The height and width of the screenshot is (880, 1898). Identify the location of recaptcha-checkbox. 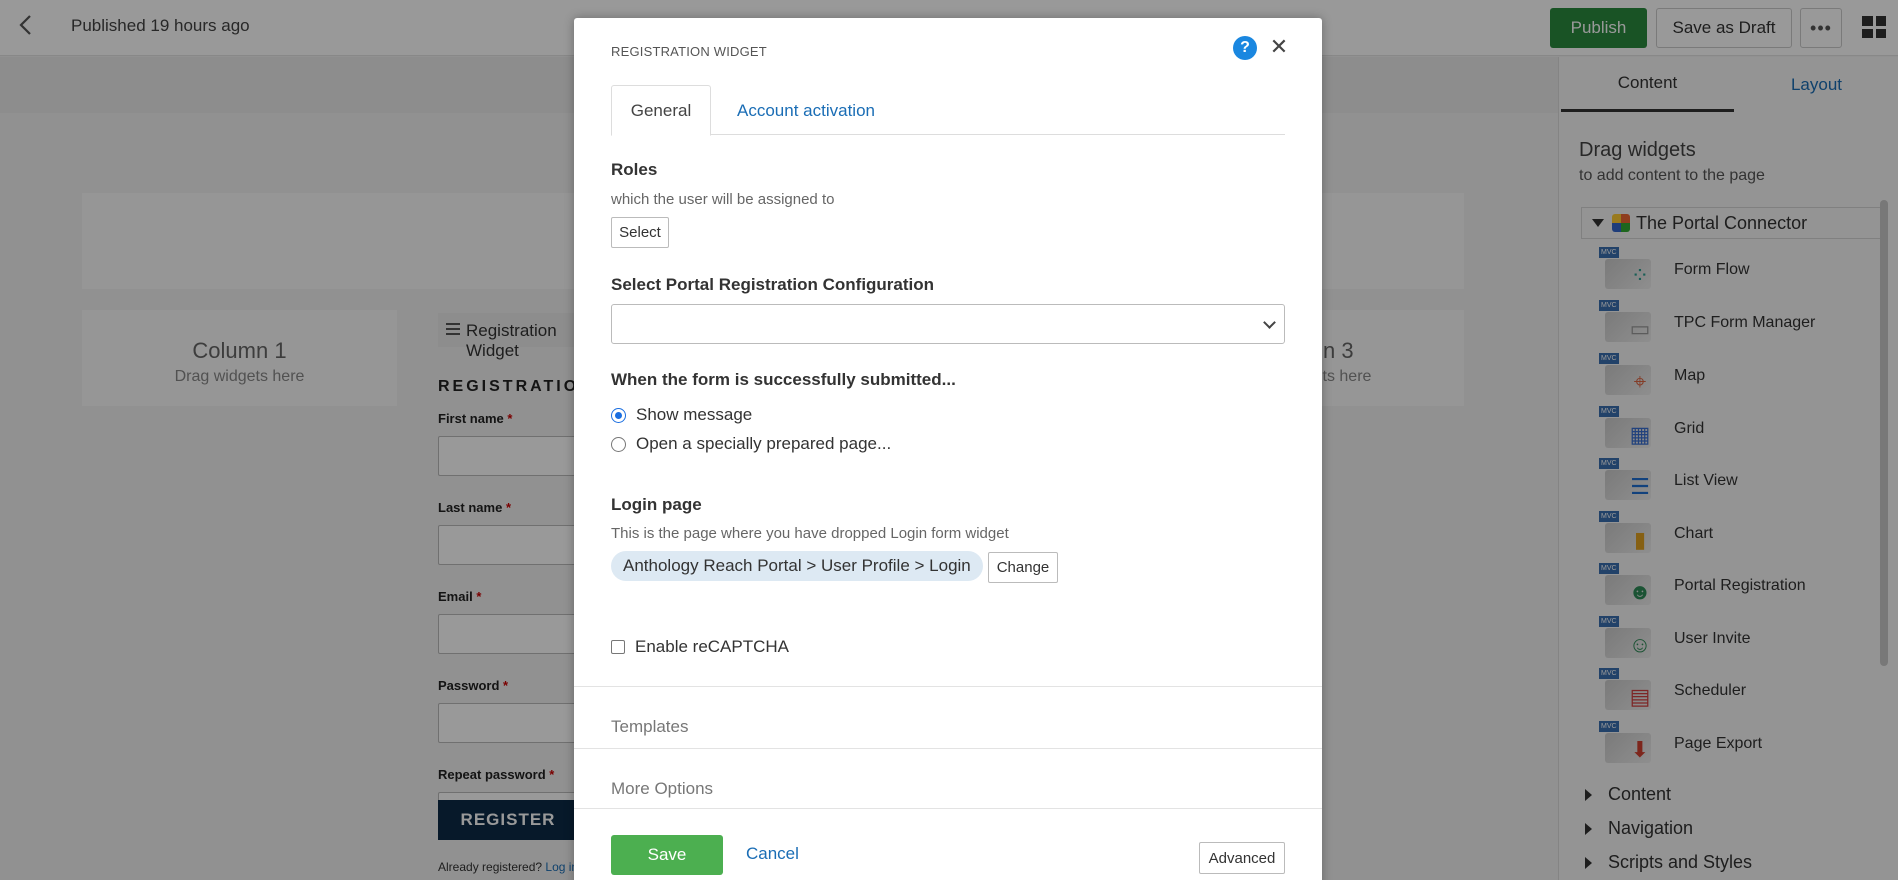
(618, 647).